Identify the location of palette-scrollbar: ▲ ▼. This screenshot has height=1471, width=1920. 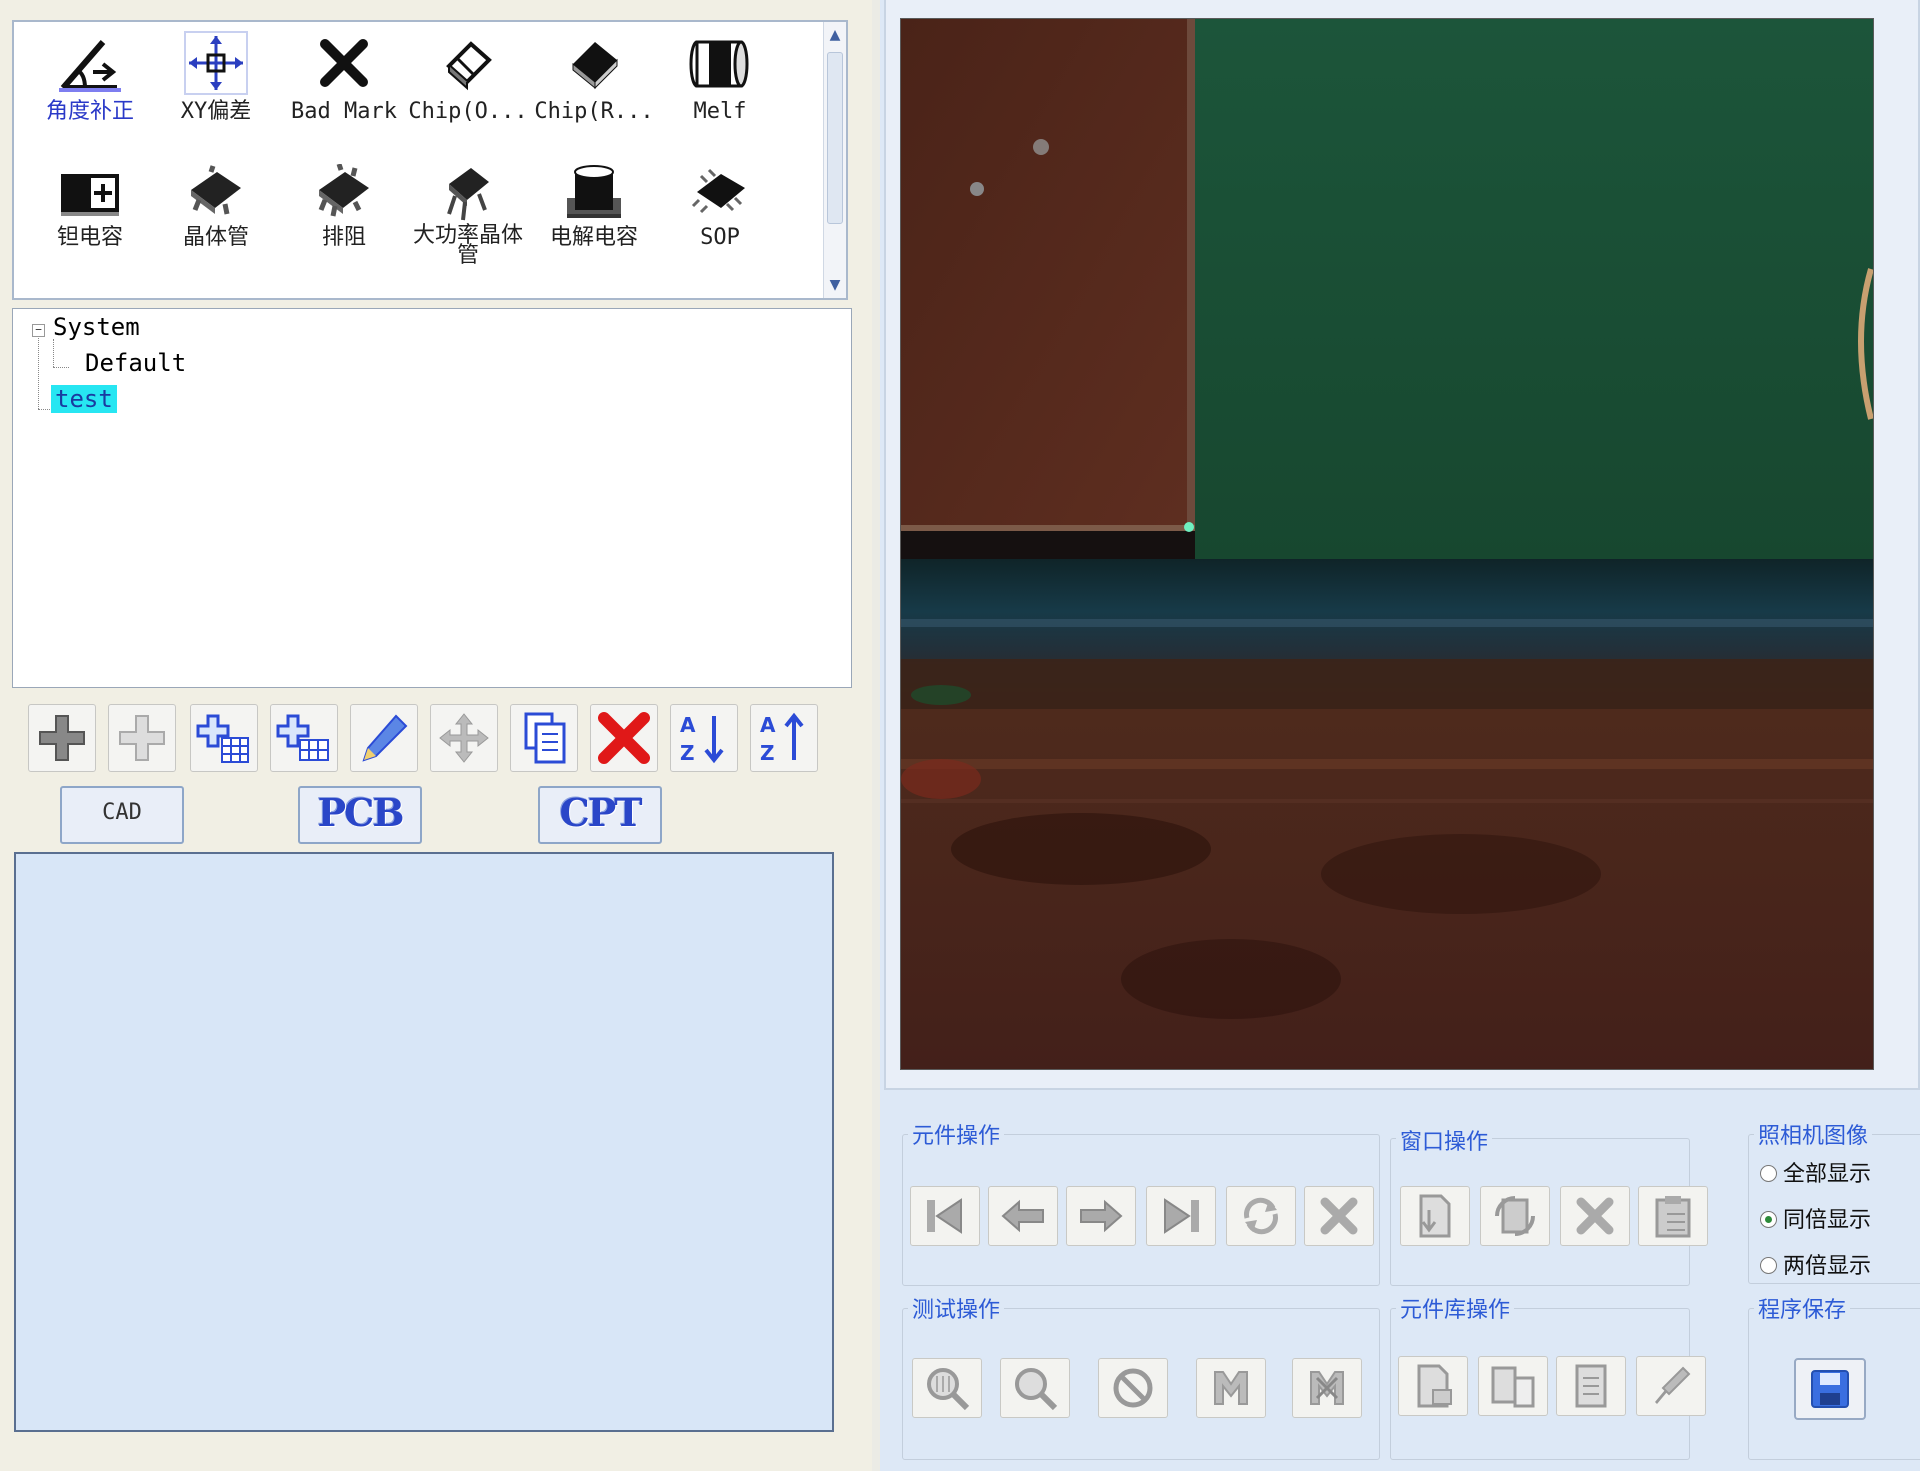
(834, 160).